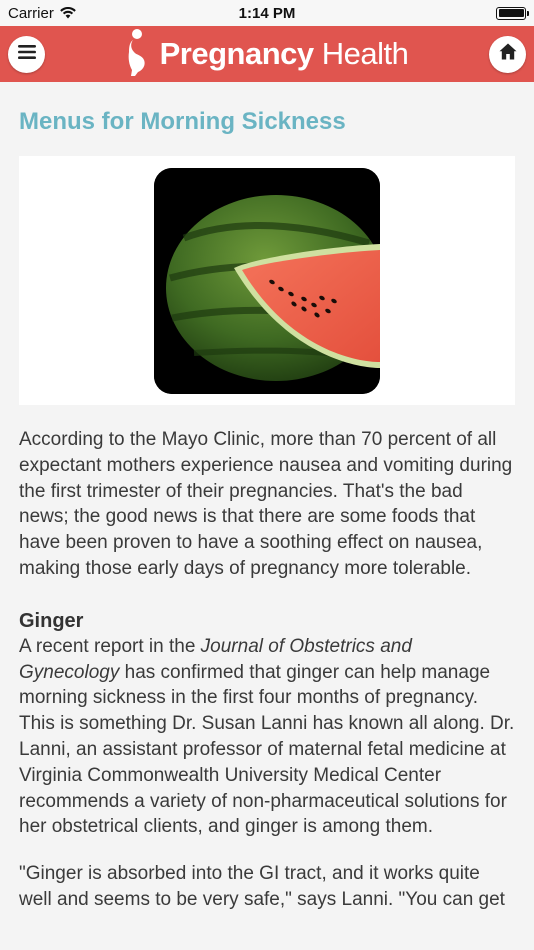 This screenshot has width=534, height=950. I want to click on status-bar: Carrier 1:14 PM, so click(267, 13).